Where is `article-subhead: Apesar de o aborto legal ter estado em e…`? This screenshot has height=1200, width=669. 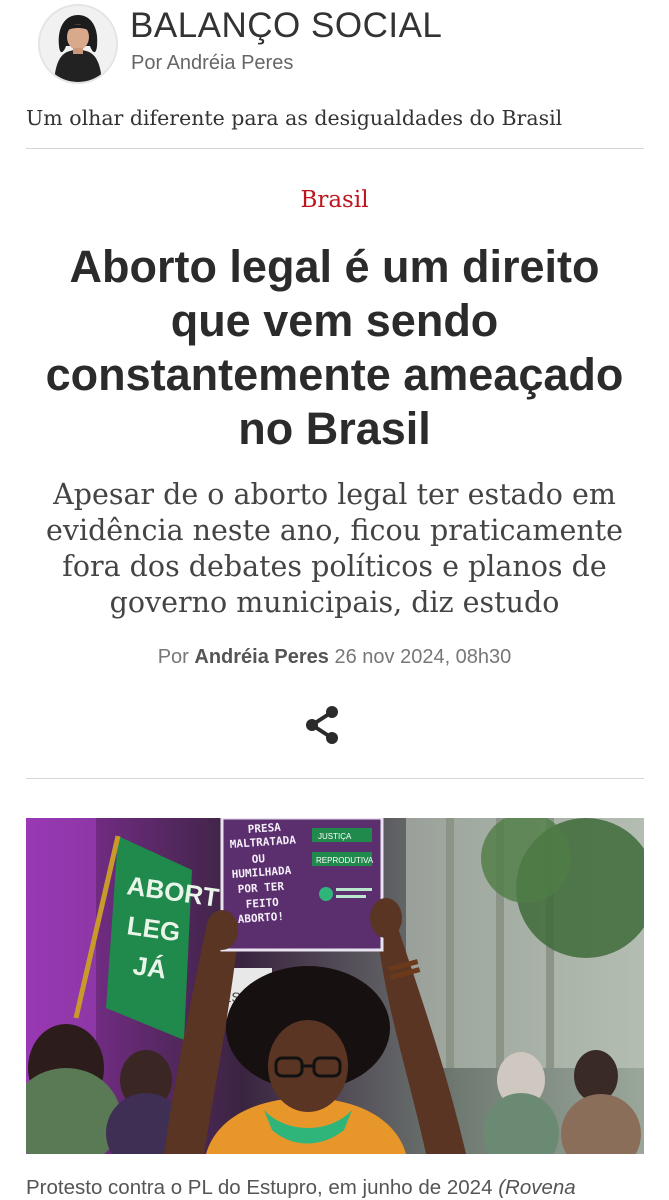
article-subhead: Apesar de o aborto legal ter estado em e… is located at coordinates (334, 549).